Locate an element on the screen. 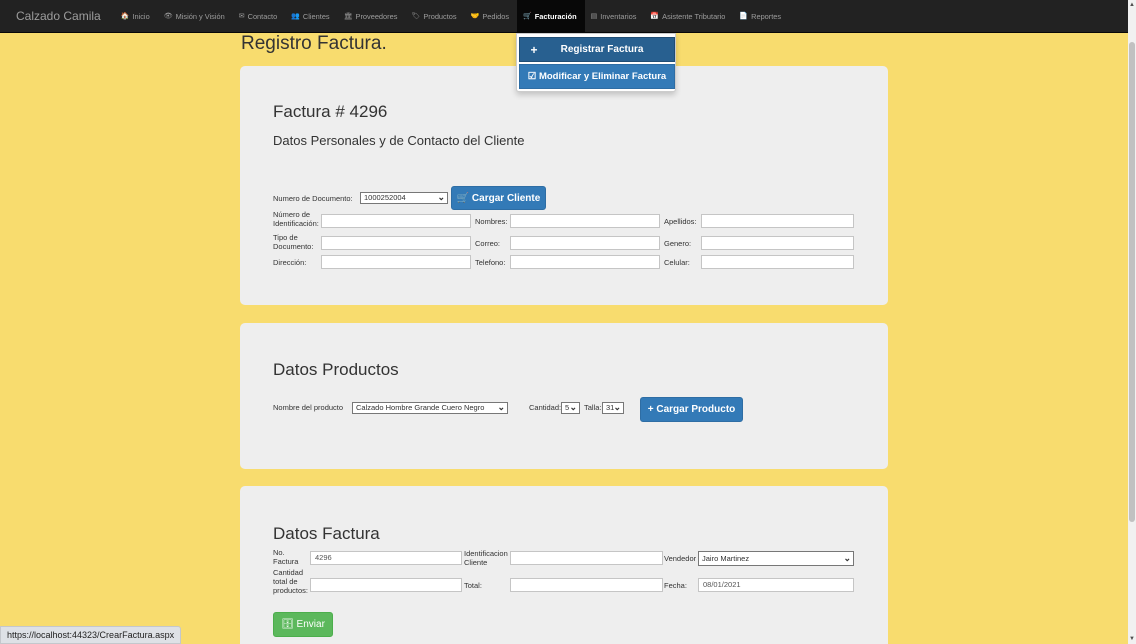  nav-item-mision-vision: 👁 Misión y Visión is located at coordinates (195, 16).